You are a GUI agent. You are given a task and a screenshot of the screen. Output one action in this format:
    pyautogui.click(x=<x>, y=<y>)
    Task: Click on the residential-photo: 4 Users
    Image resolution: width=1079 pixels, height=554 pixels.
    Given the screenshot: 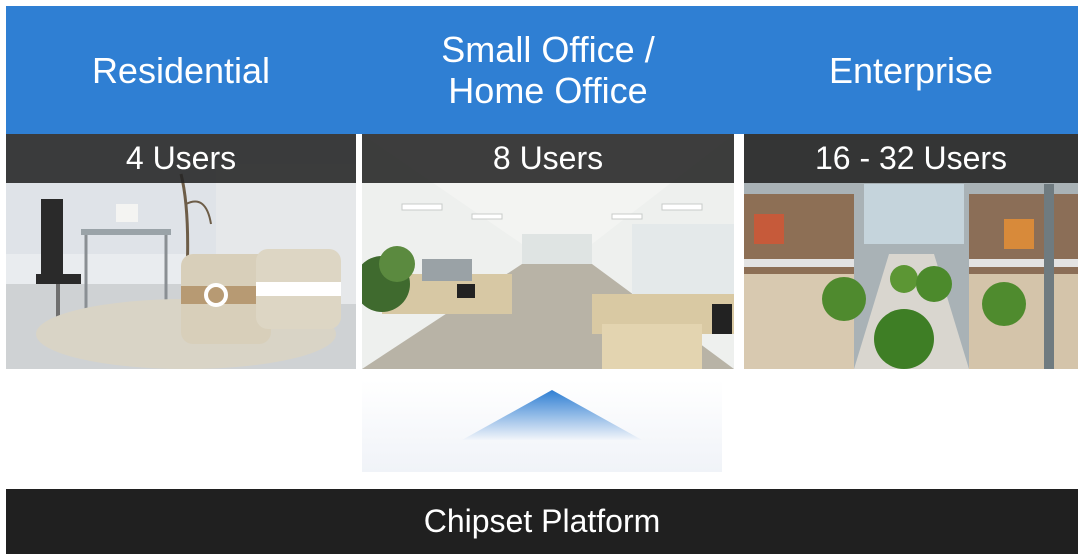 What is the action you would take?
    pyautogui.click(x=181, y=251)
    